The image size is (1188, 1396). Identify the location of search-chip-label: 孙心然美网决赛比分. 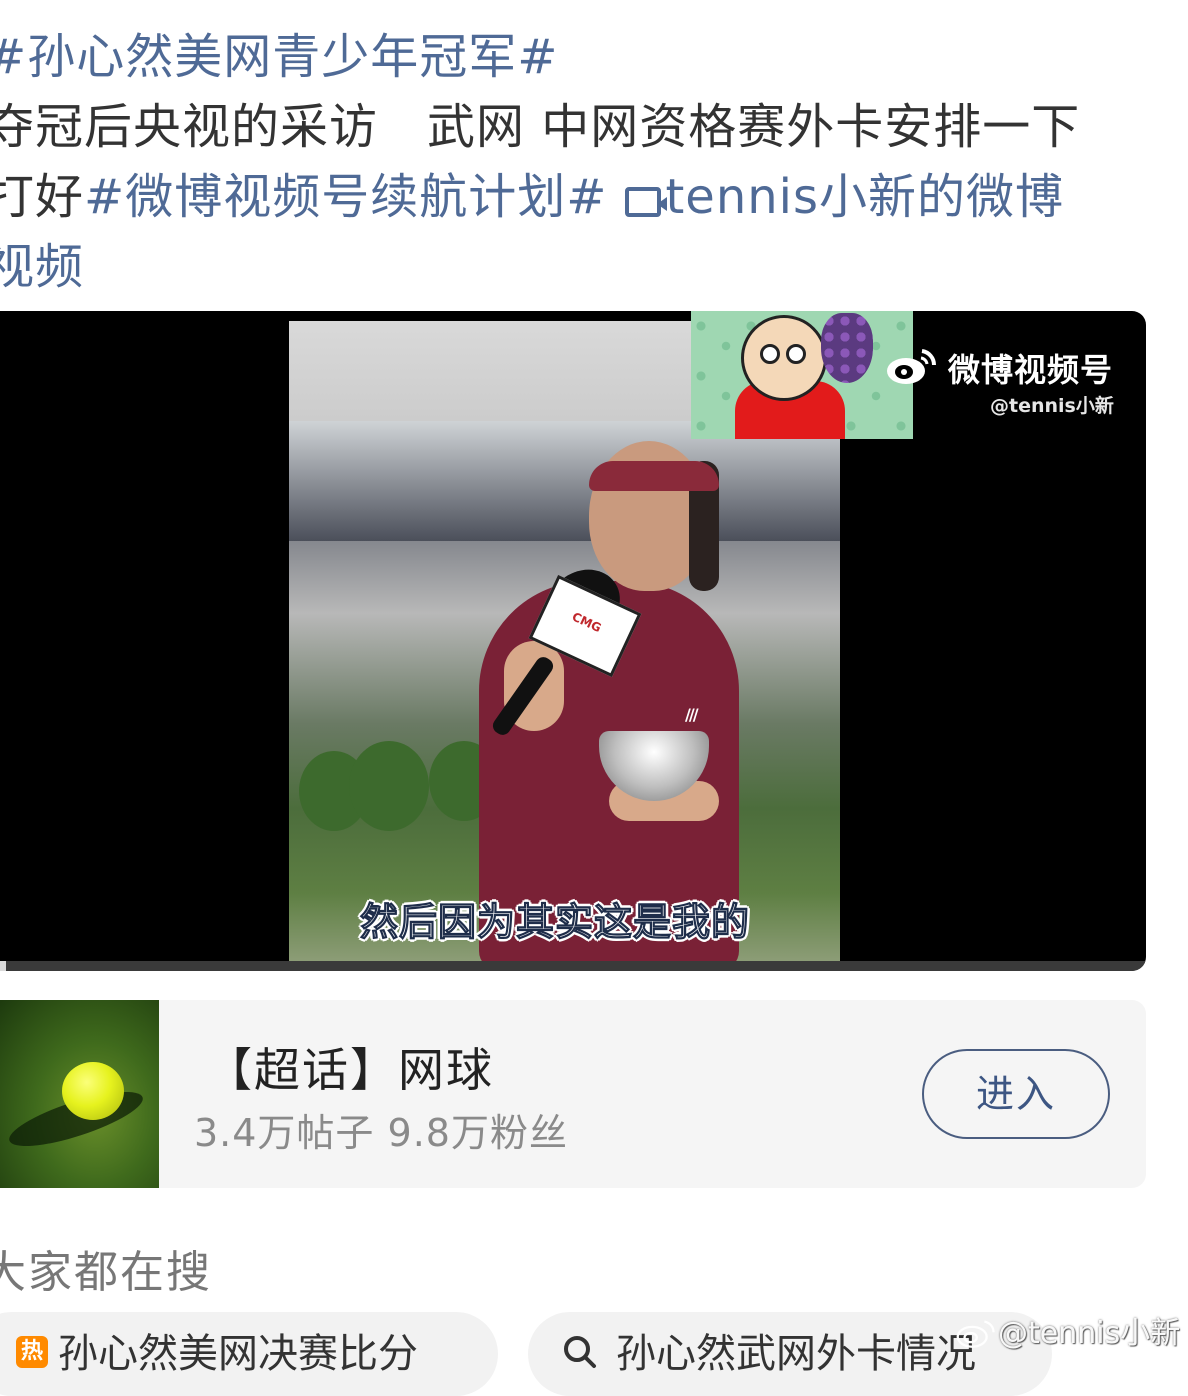
(238, 1354).